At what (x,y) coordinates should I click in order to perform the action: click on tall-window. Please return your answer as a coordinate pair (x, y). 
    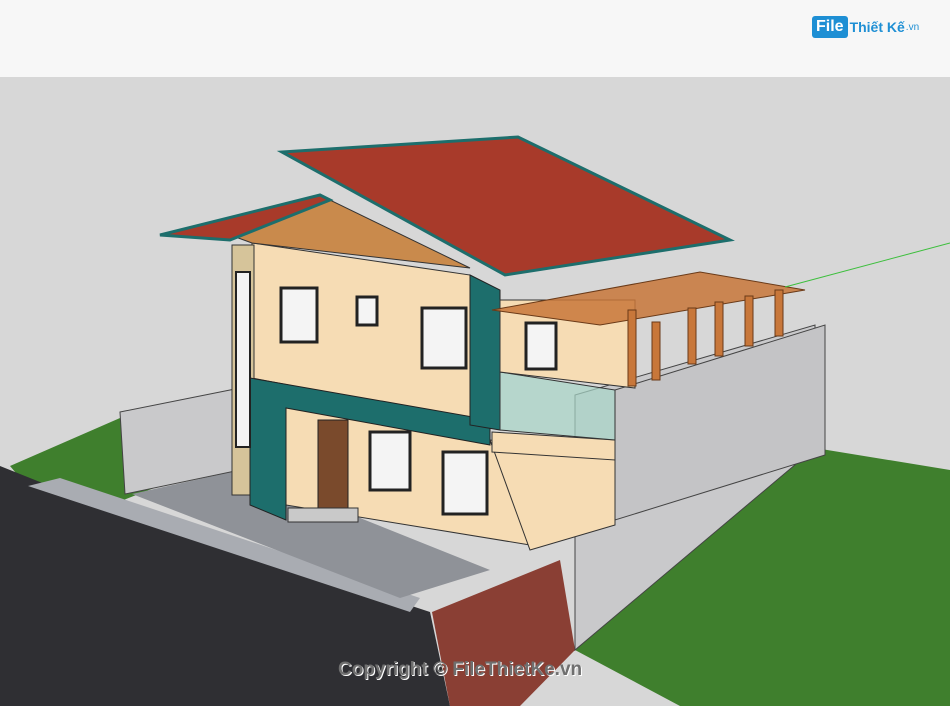
    Looking at the image, I should click on (243, 359).